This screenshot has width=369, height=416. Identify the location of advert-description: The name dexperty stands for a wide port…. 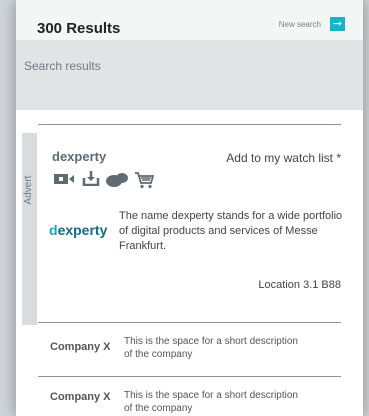
(231, 231).